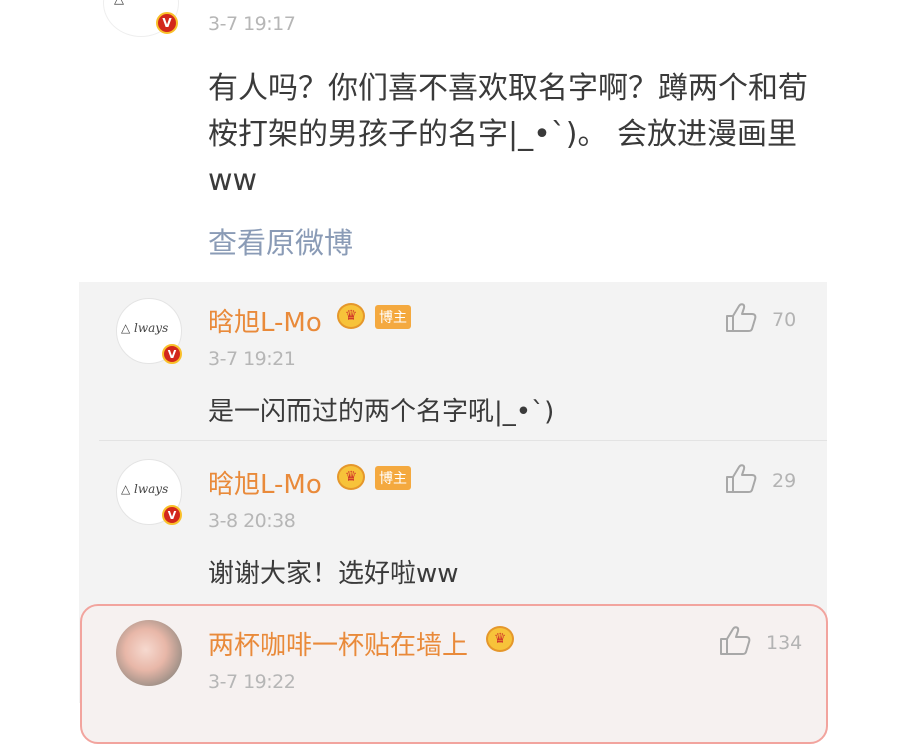 This screenshot has width=900, height=744. Describe the element at coordinates (280, 241) in the screenshot. I see `view-original-link: 查看原微博` at that location.